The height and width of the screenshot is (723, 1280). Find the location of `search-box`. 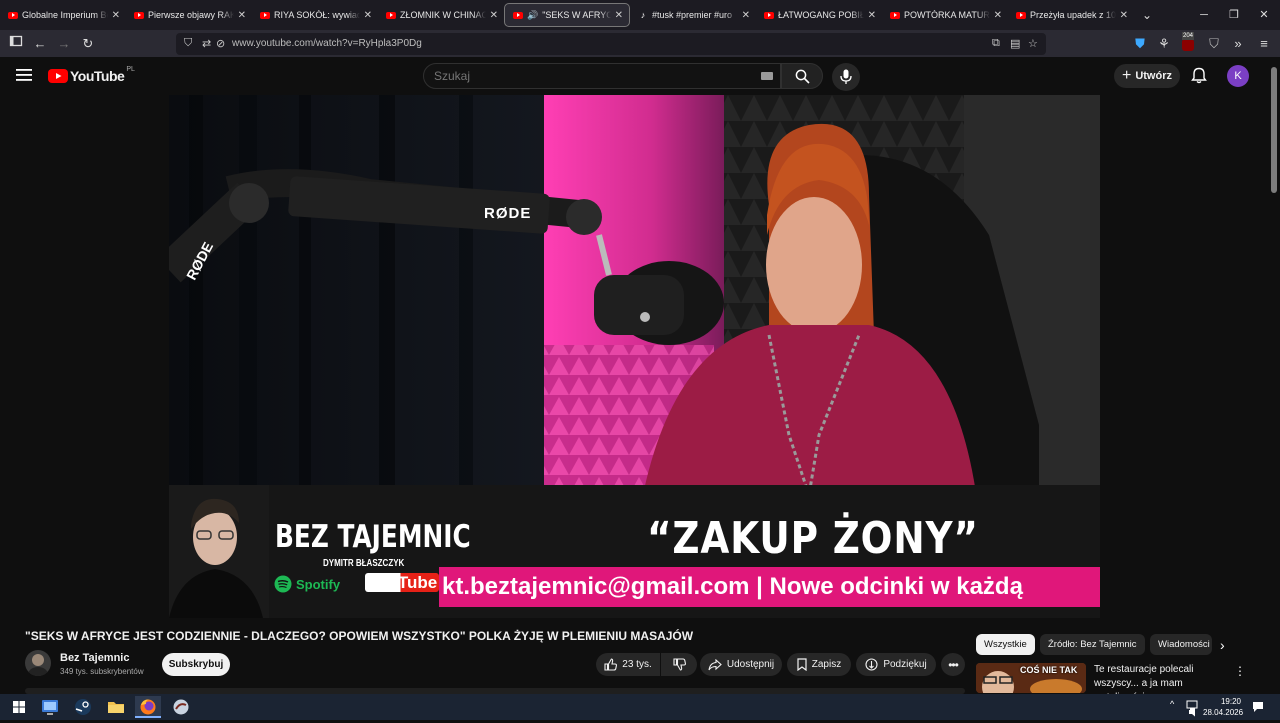

search-box is located at coordinates (602, 76).